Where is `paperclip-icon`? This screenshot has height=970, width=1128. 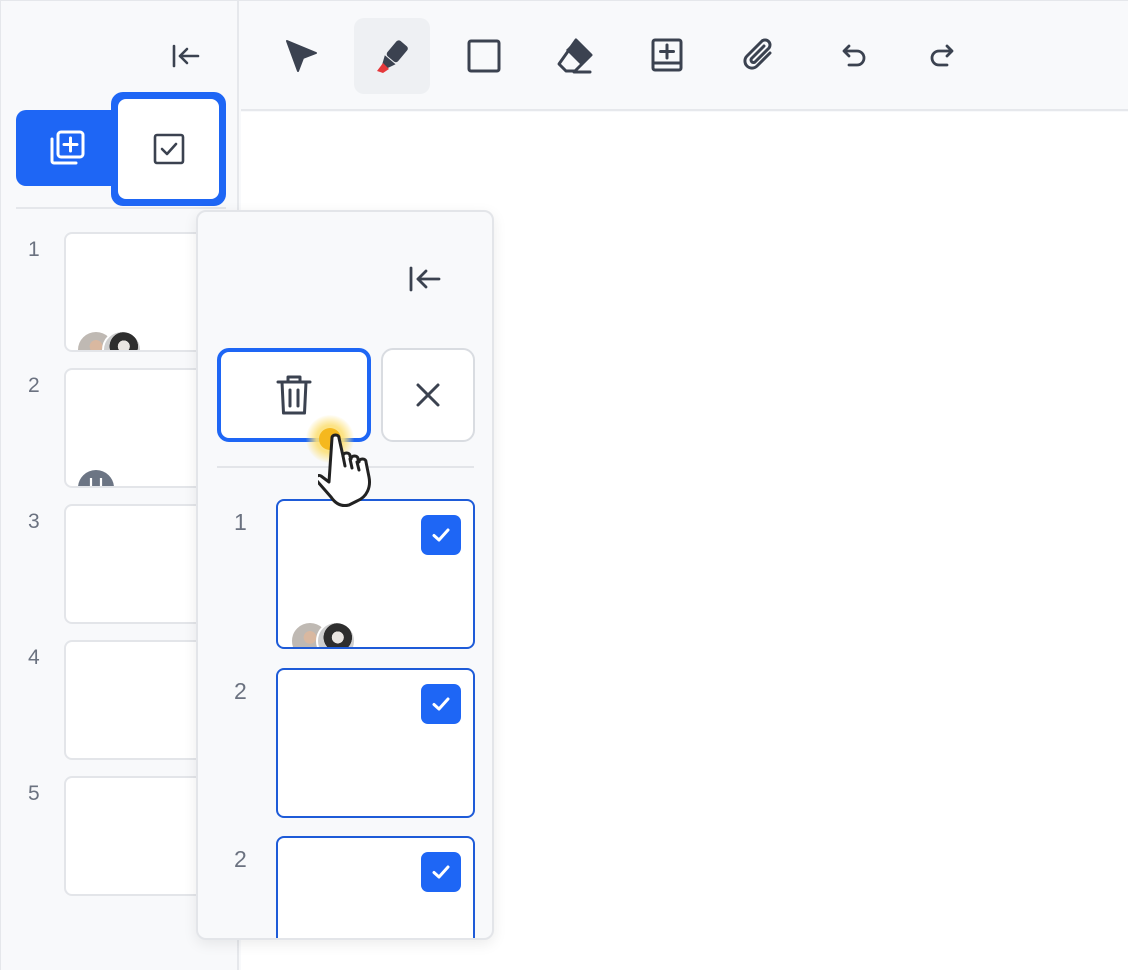
paperclip-icon is located at coordinates (757, 54).